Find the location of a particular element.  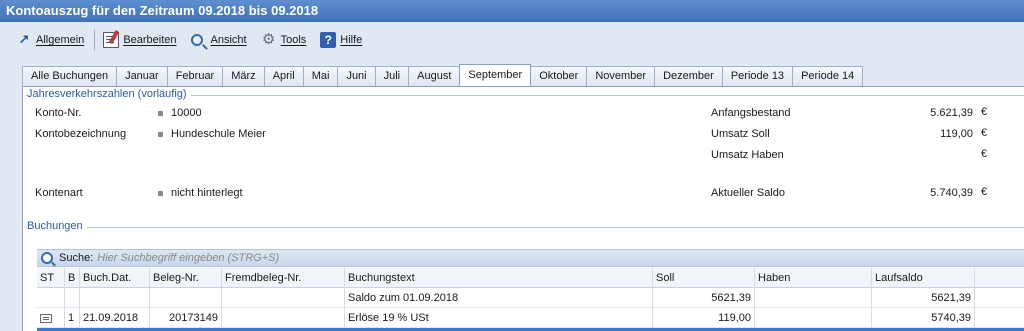

menu-bearbeiten-label: Bearbeiten is located at coordinates (150, 40).